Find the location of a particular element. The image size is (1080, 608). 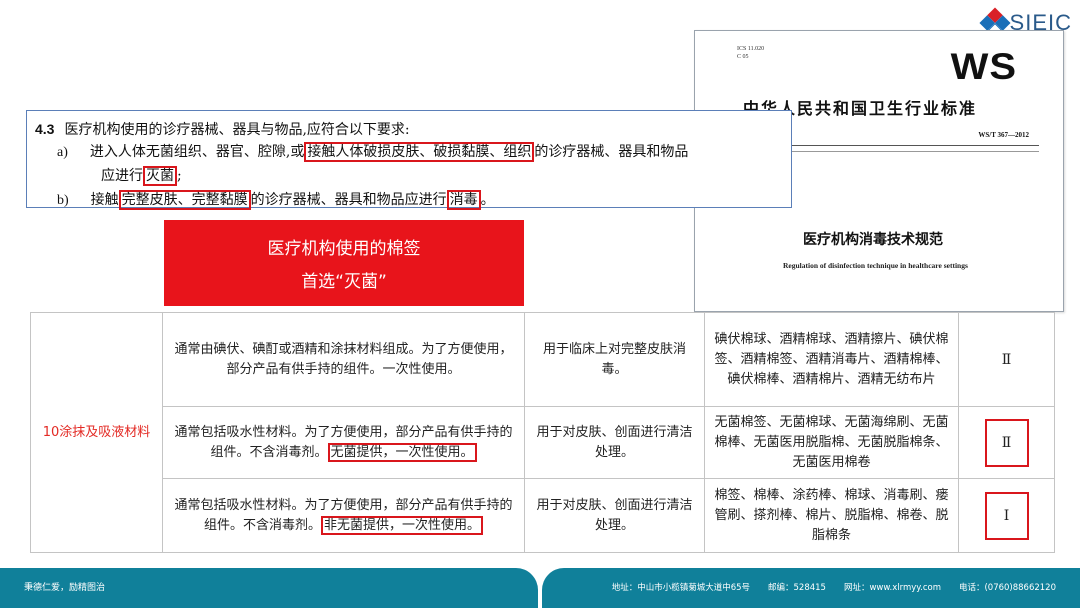

clause-intro-line: 4.3 医疗机构使用的诊疗器械、器具与物品,应符合以下要求: is located at coordinates (222, 129).